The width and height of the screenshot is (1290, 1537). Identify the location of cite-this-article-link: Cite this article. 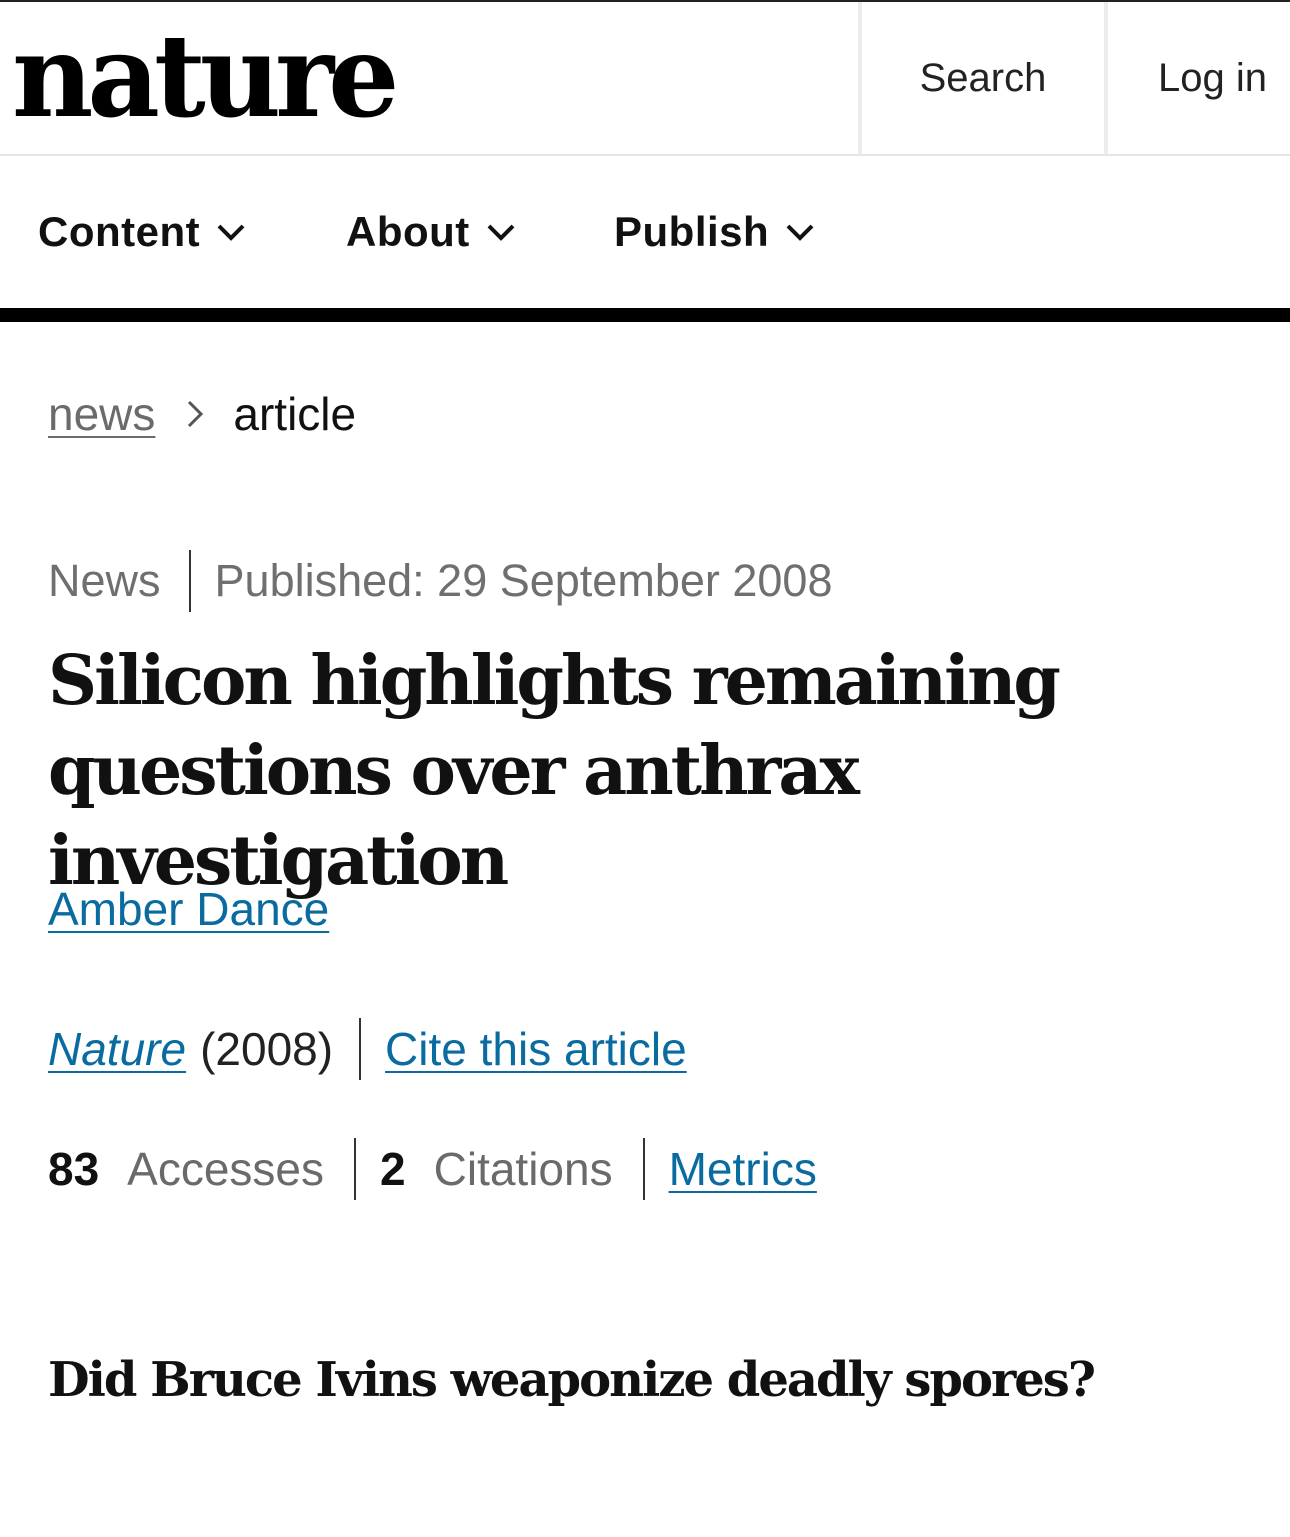
(536, 1049).